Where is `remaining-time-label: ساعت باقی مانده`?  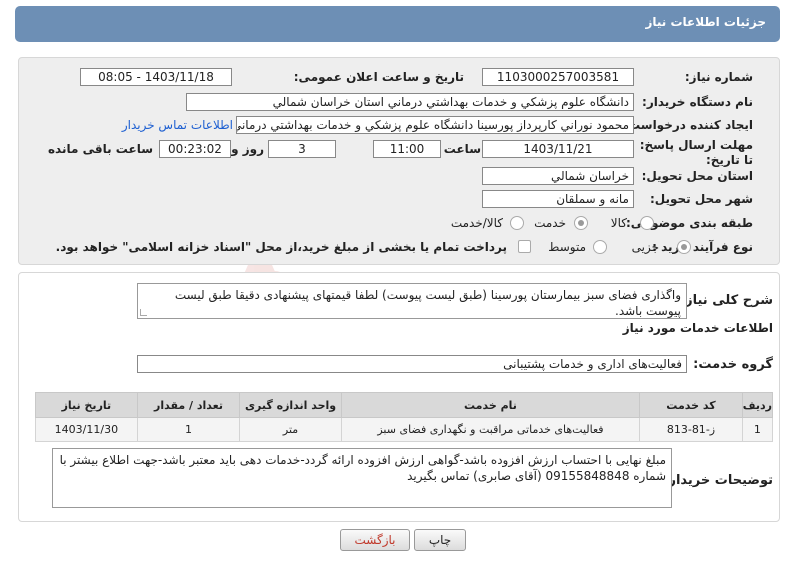 remaining-time-label: ساعت باقی مانده is located at coordinates (100, 149).